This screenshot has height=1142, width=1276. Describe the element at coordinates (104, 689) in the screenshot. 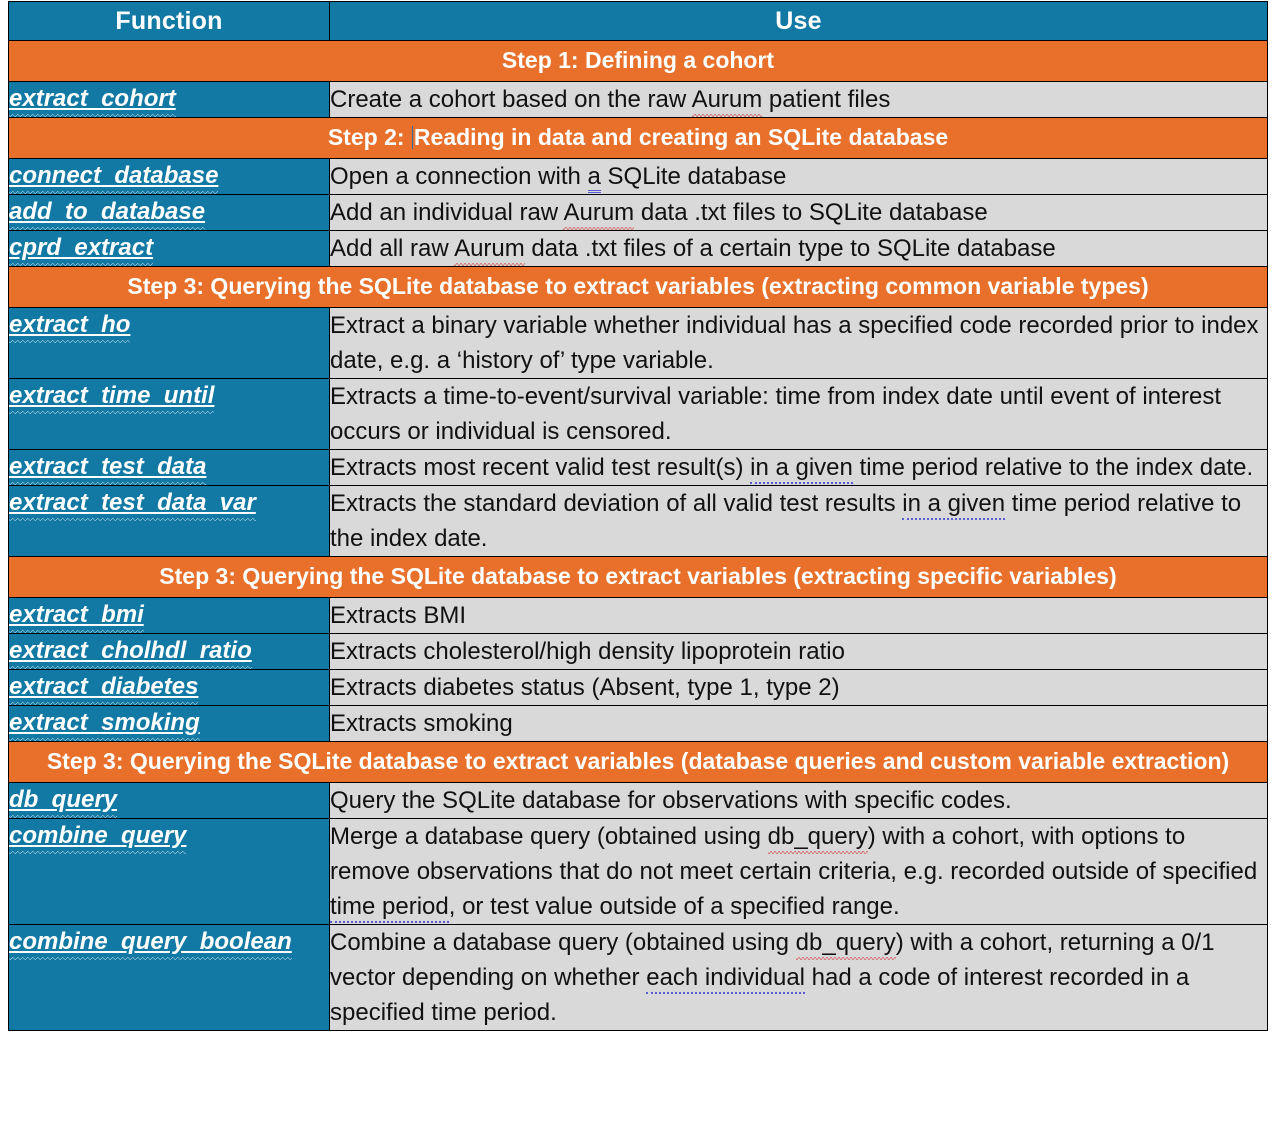

I see `function-name-link: extract_diabetes` at that location.